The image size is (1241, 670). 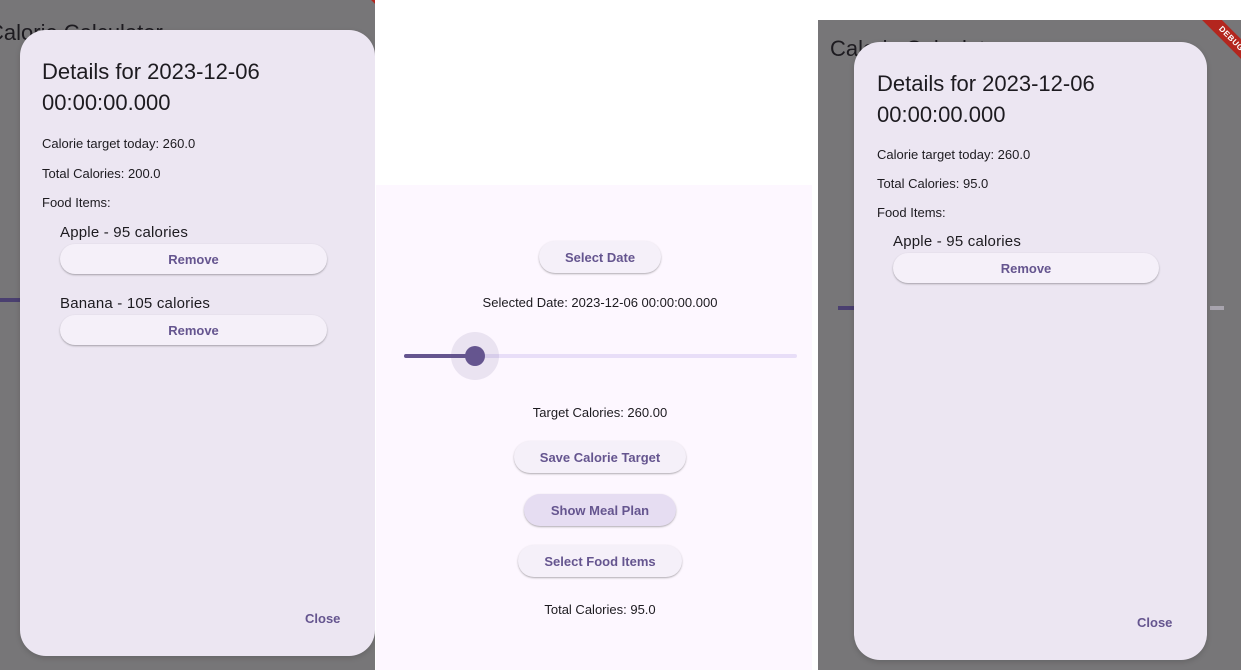 I want to click on slider-thumb, so click(x=474, y=356).